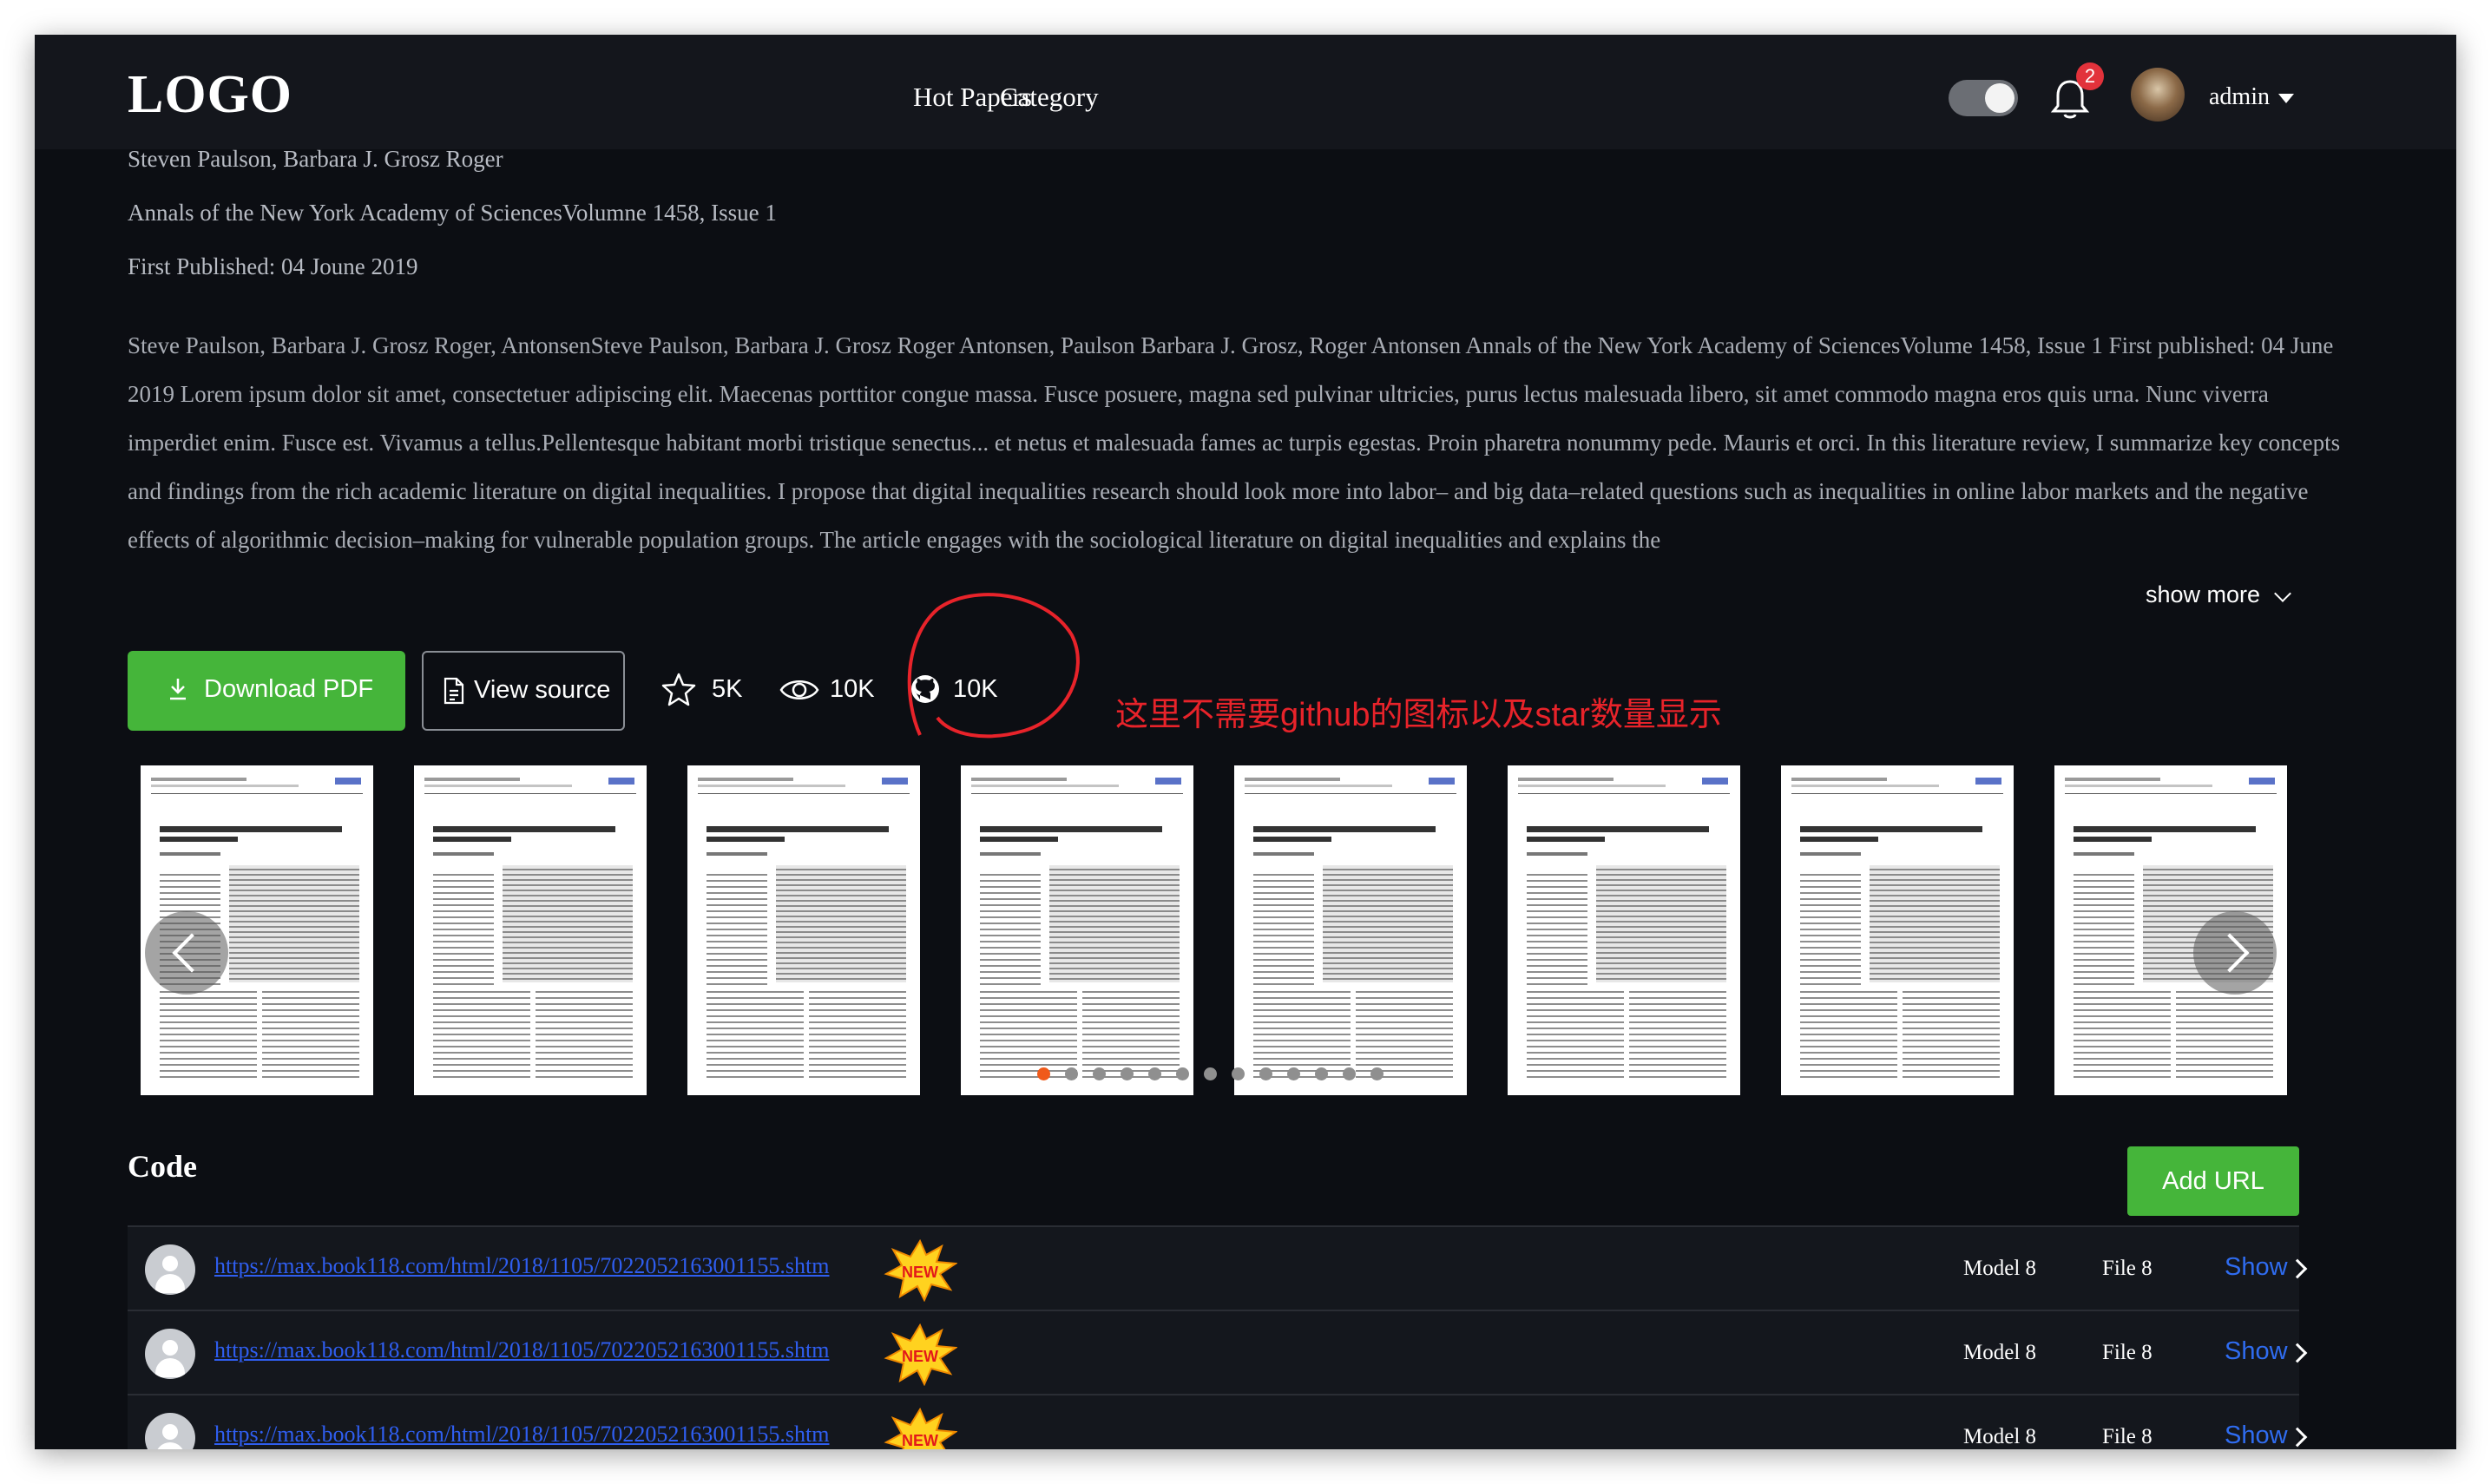 Image resolution: width=2491 pixels, height=1484 pixels. Describe the element at coordinates (852, 689) in the screenshot. I see `view-count: 10K` at that location.